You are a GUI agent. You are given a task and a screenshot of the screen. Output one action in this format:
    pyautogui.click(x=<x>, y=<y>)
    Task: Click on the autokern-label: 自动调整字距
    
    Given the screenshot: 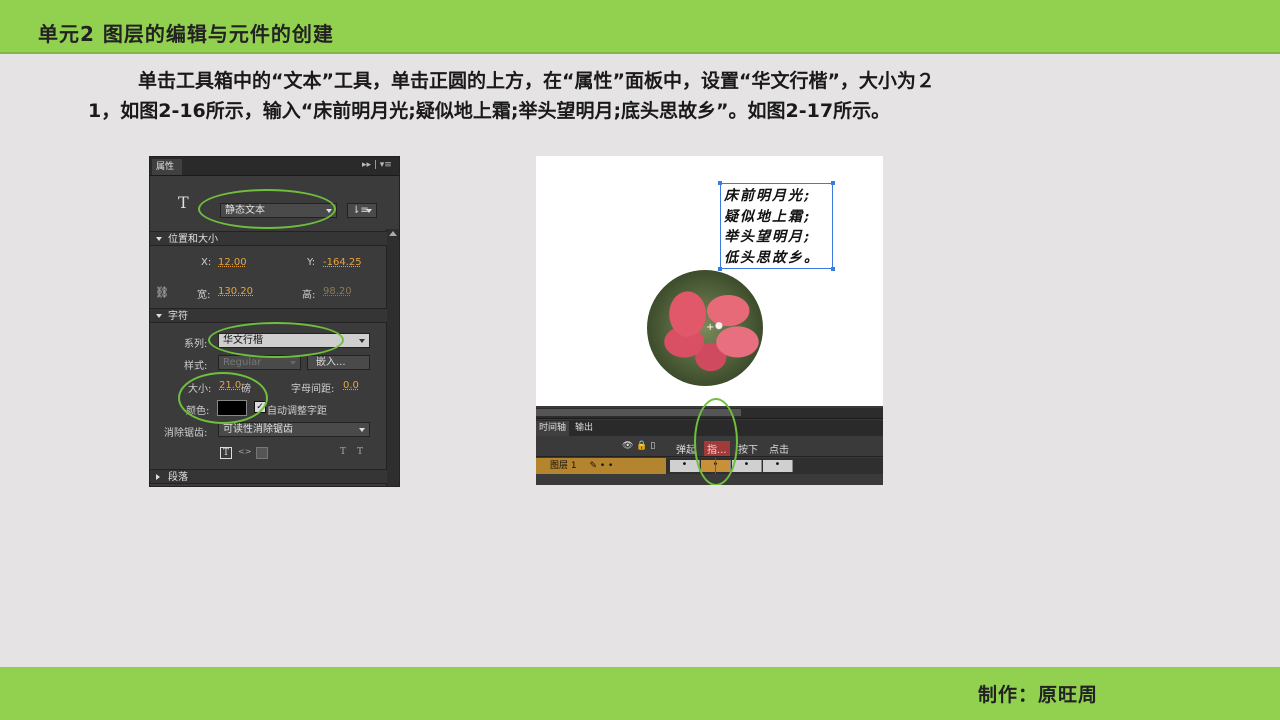 What is the action you would take?
    pyautogui.click(x=297, y=411)
    